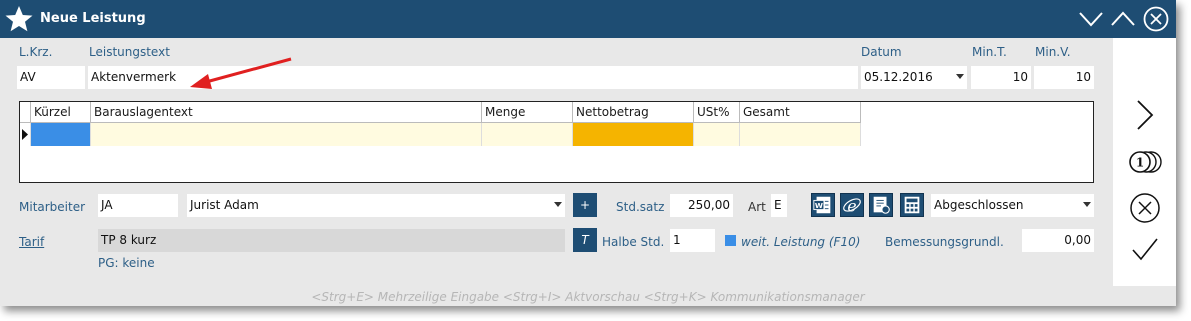 Image resolution: width=1191 pixels, height=321 pixels. What do you see at coordinates (585, 205) in the screenshot?
I see `add-mitarbeiter-button: +` at bounding box center [585, 205].